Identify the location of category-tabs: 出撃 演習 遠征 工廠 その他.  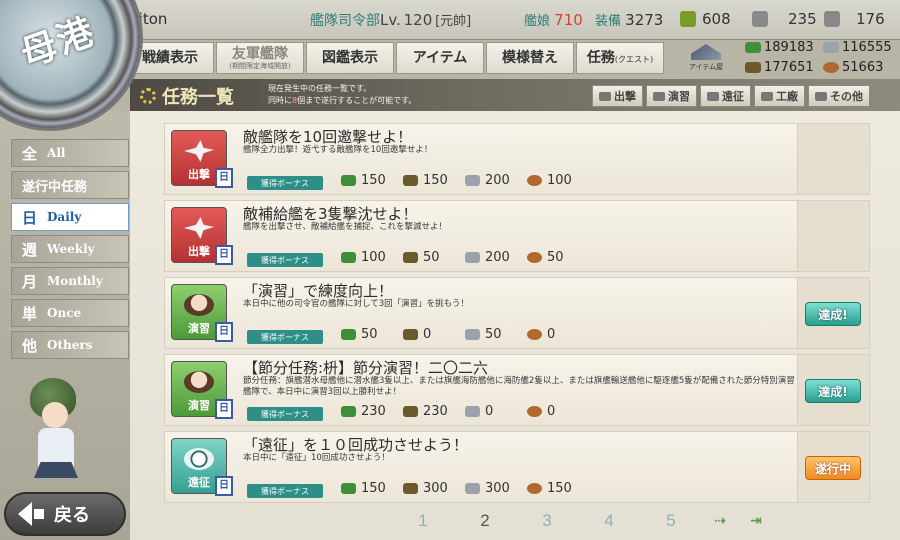
(729, 96).